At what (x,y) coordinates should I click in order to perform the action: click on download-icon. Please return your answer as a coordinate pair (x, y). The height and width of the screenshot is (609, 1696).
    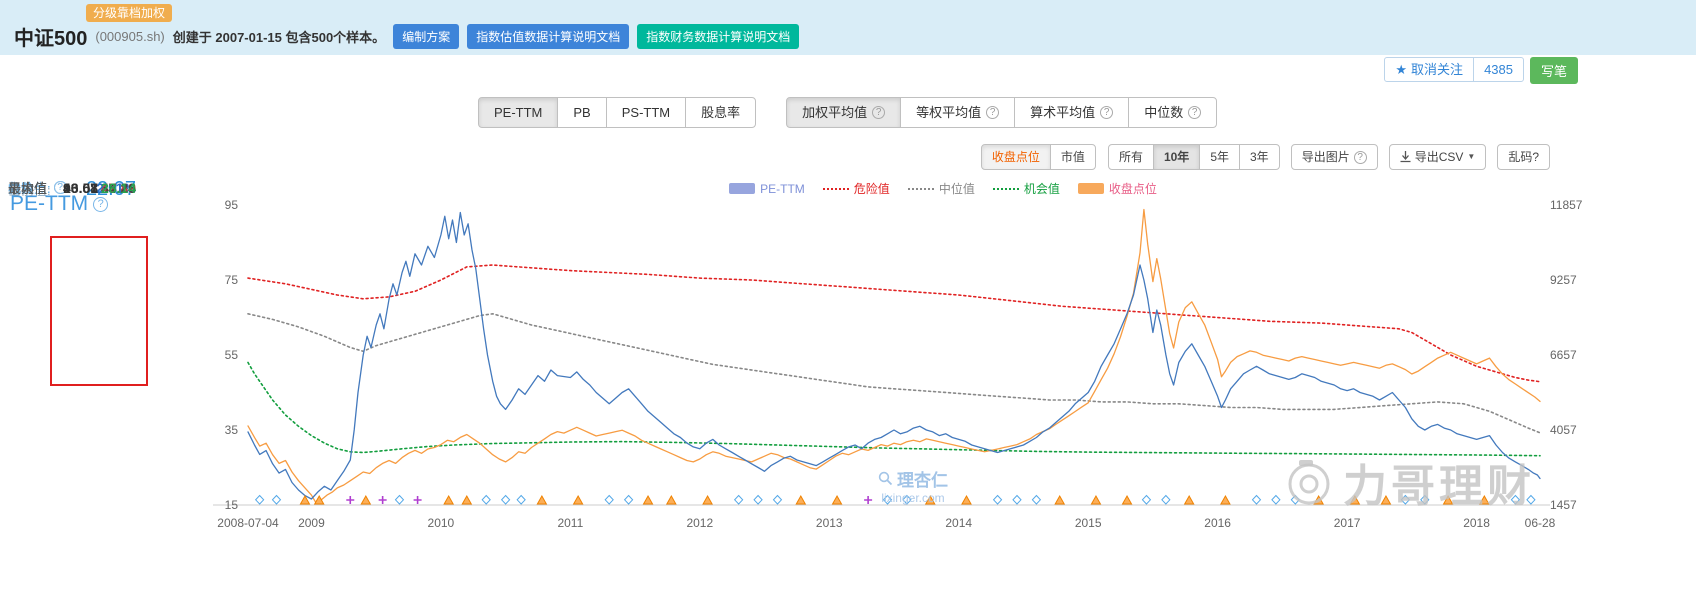
    Looking at the image, I should click on (1405, 157).